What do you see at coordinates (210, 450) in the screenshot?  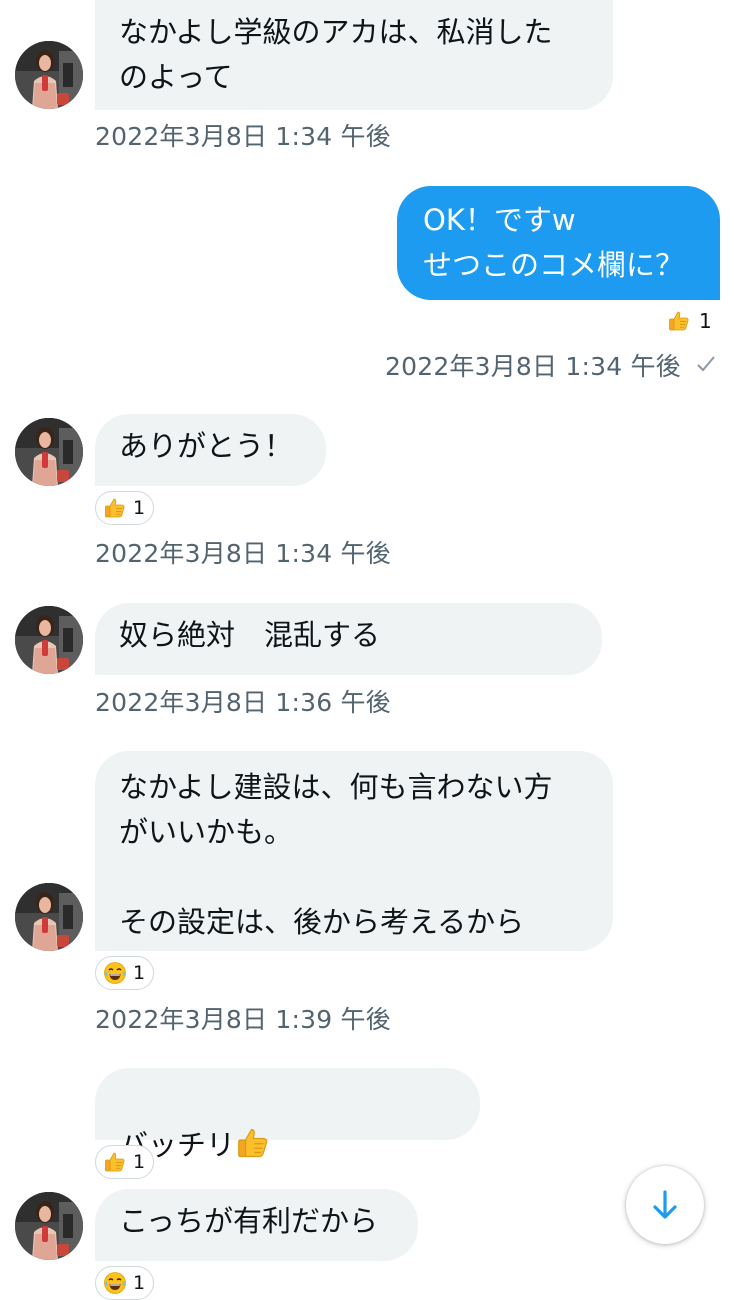 I see `message-bubble: ありがとう！` at bounding box center [210, 450].